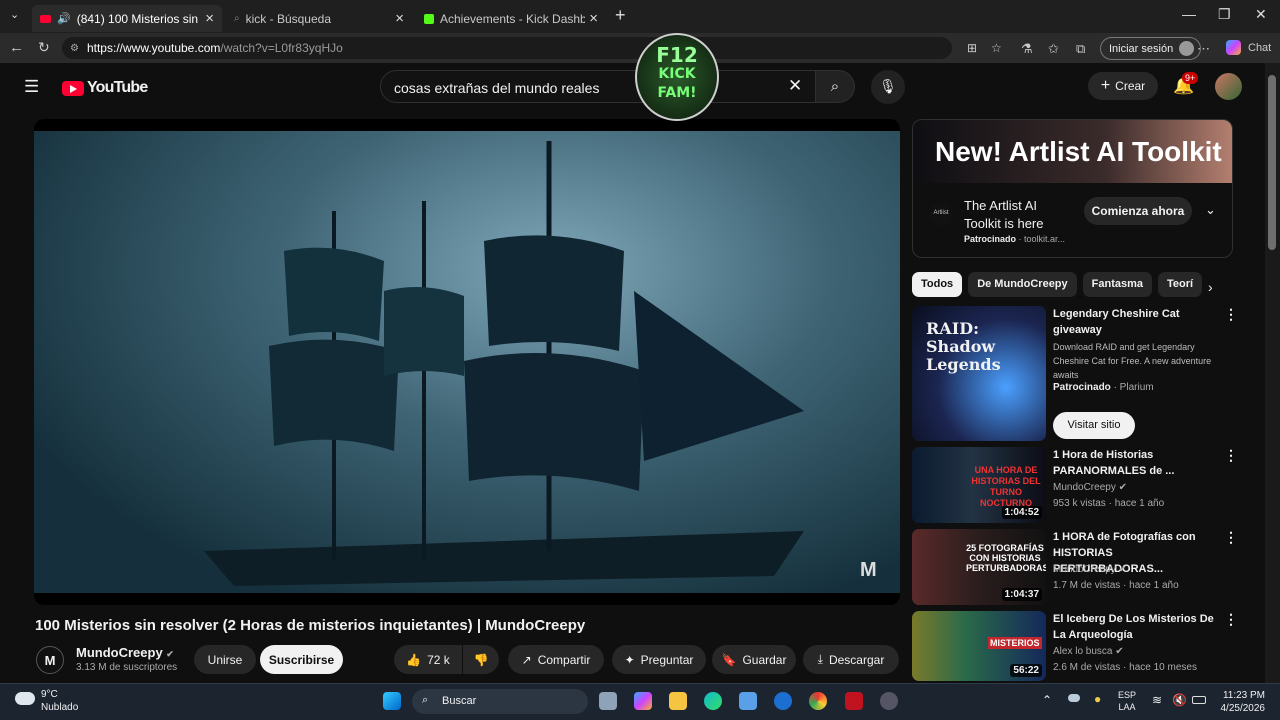  I want to click on reload-icon: ↻, so click(44, 47).